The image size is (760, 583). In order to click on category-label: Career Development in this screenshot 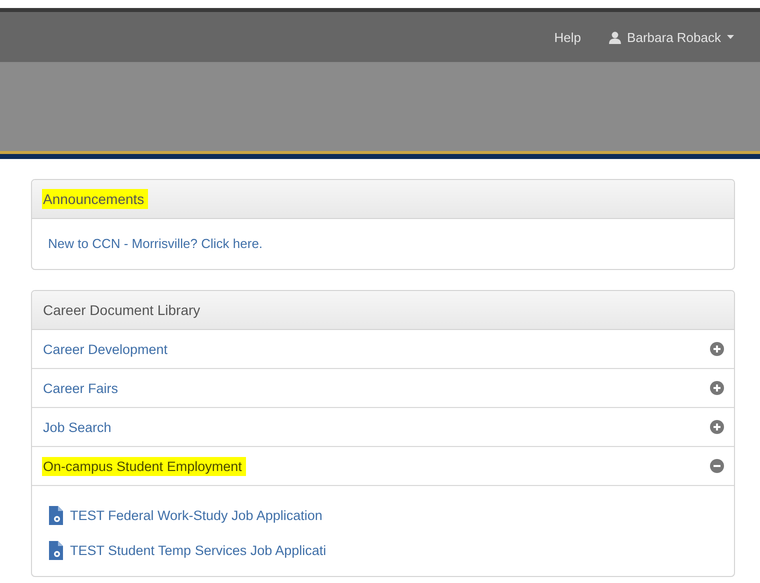, I will do `click(105, 349)`.